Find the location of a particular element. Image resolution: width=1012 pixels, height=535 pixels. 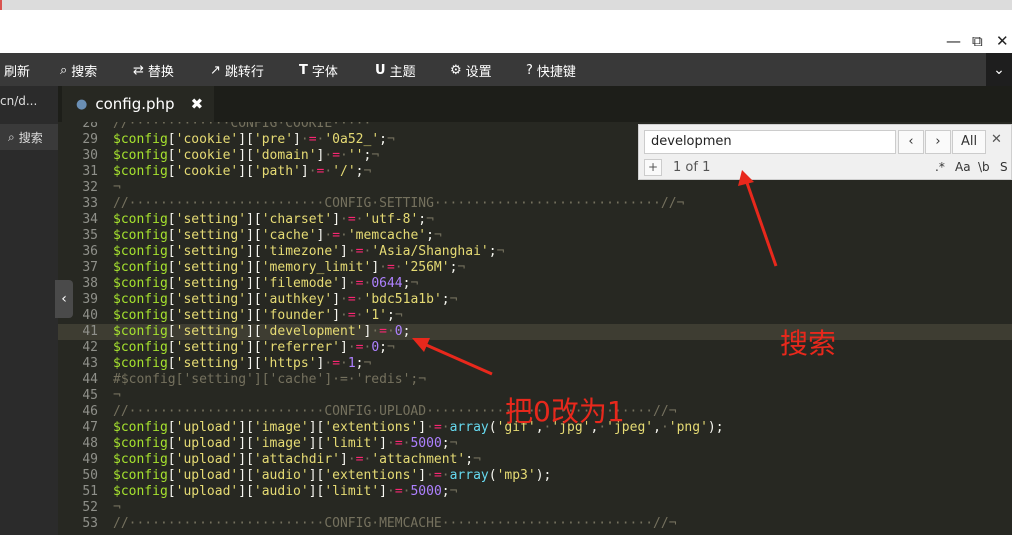

search-arrow-shaft is located at coordinates (761, 223).